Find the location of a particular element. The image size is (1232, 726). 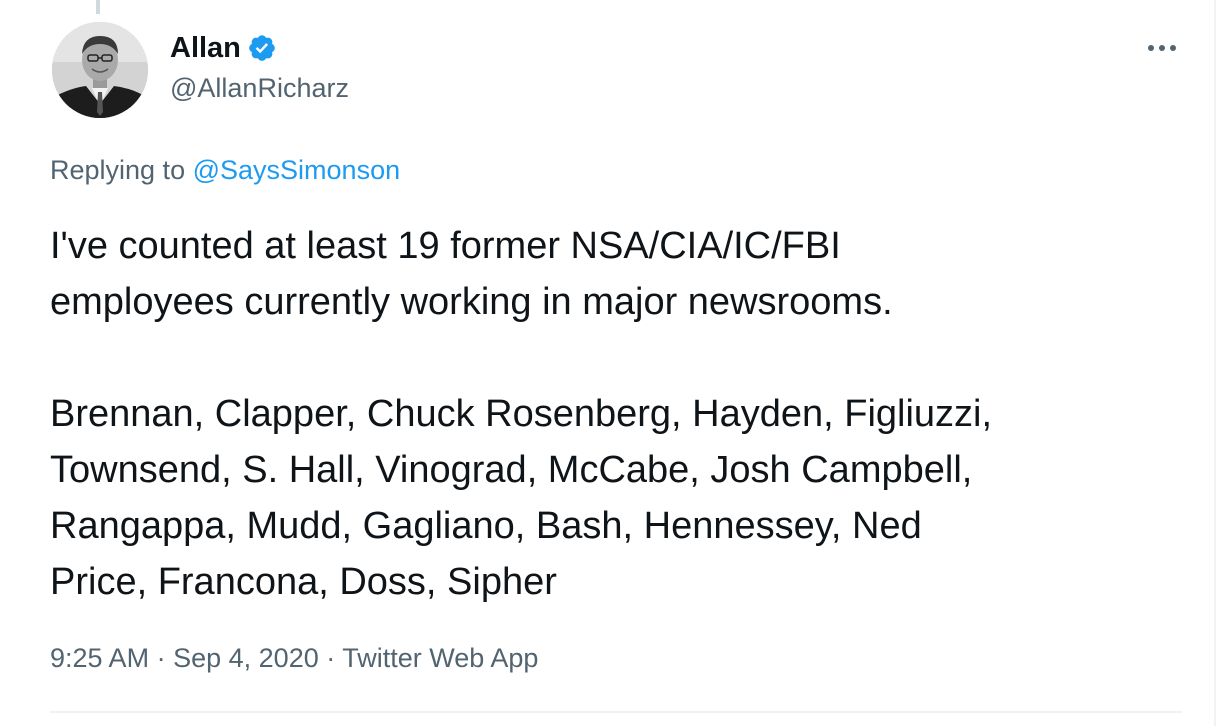

avatar is located at coordinates (100, 70).